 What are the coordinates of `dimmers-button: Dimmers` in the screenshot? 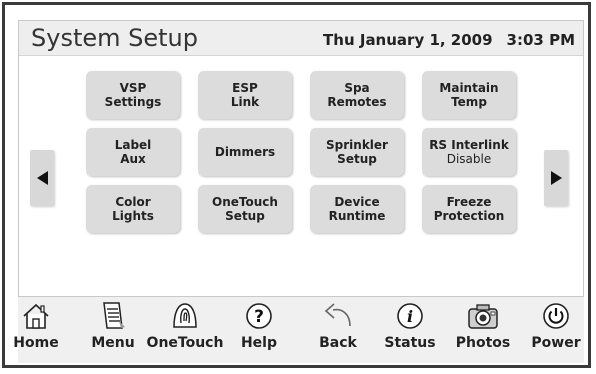 It's located at (245, 152).